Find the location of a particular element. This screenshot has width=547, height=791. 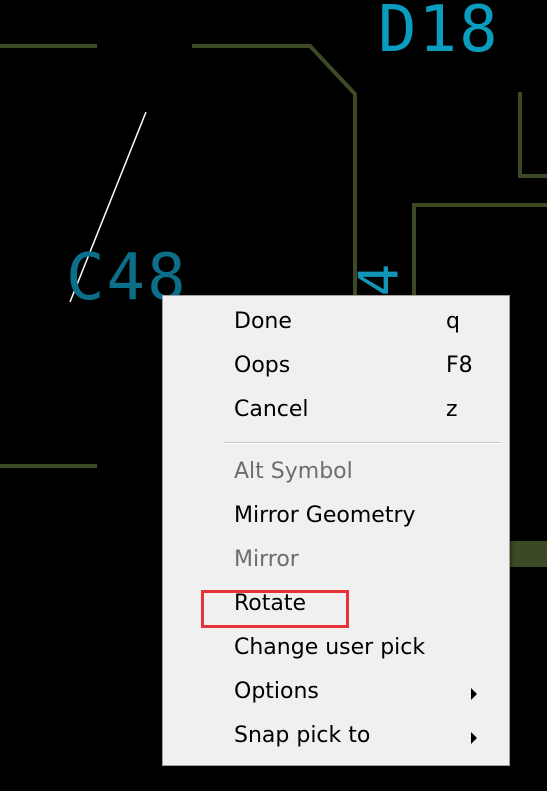

menu-item-label: Done is located at coordinates (263, 321).